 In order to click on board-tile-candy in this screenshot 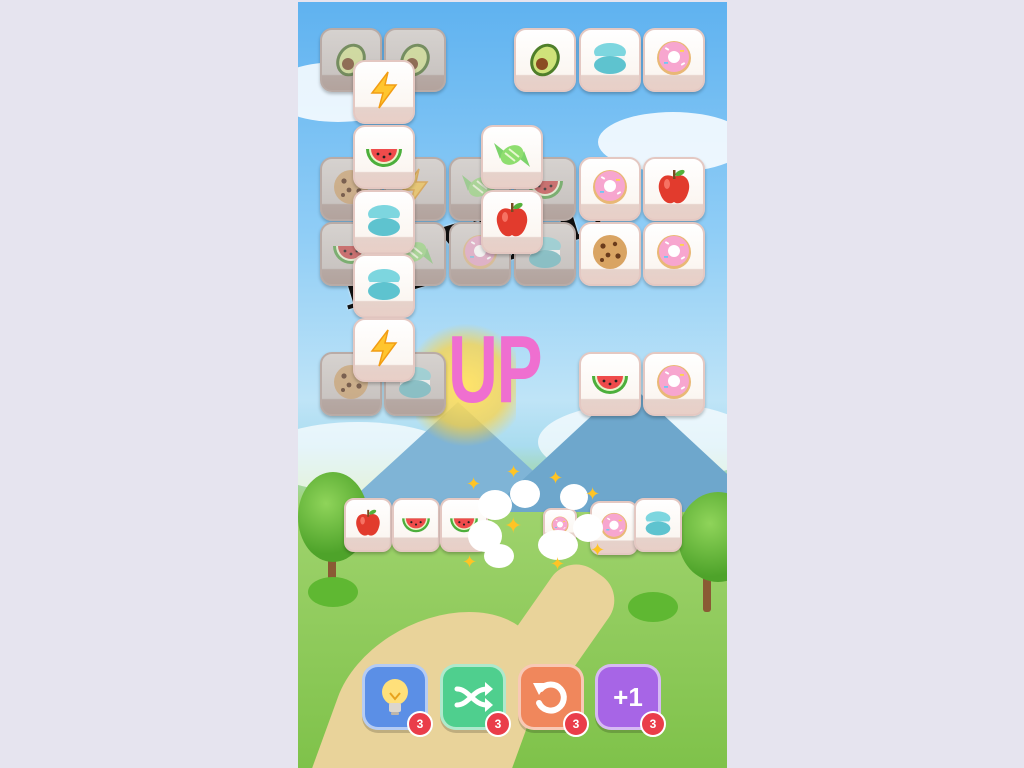, I will do `click(512, 157)`.